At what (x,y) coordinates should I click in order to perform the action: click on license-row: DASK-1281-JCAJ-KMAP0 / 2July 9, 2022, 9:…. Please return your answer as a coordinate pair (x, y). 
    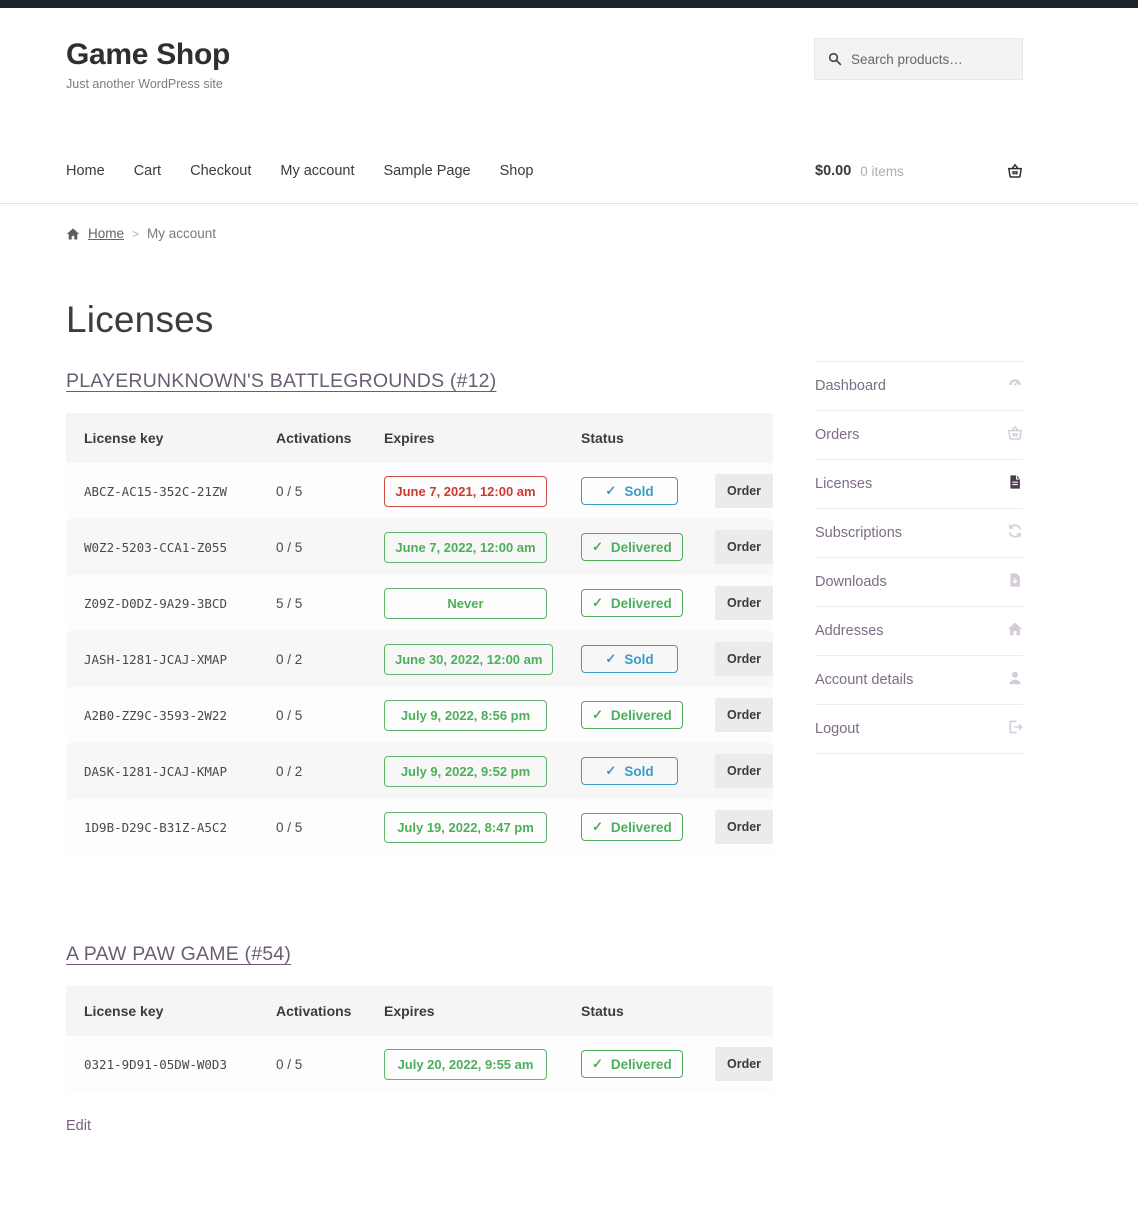
    Looking at the image, I should click on (419, 771).